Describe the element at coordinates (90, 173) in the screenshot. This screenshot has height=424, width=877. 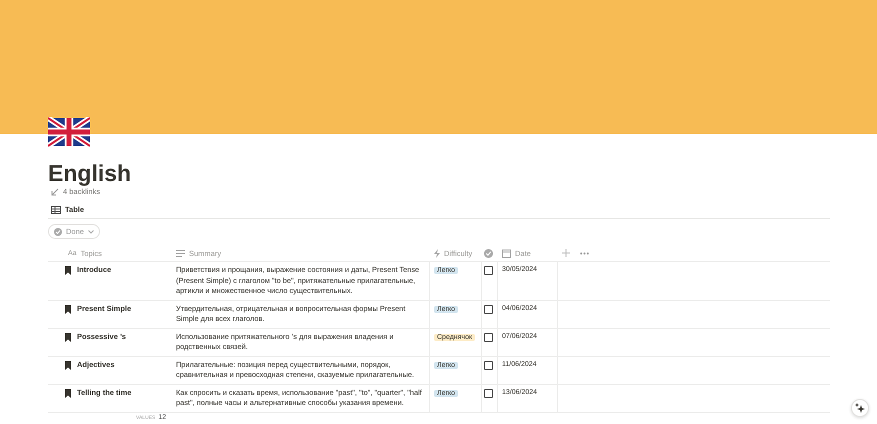
I see `page-title: English` at that location.